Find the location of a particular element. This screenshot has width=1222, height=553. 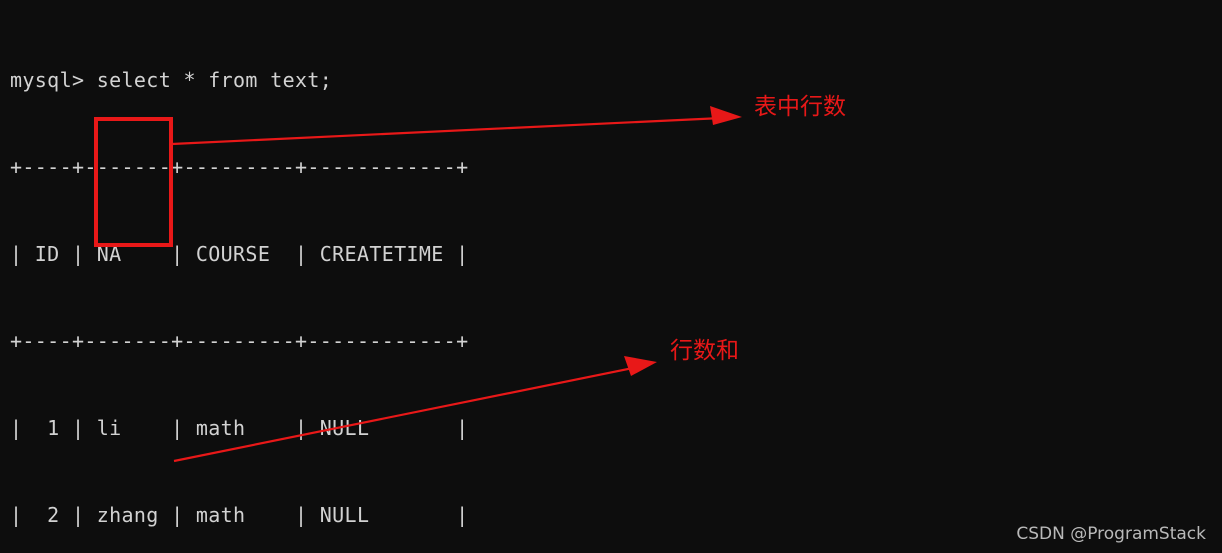

terminal-line: | 1 | li | math | NULL | is located at coordinates (239, 428).